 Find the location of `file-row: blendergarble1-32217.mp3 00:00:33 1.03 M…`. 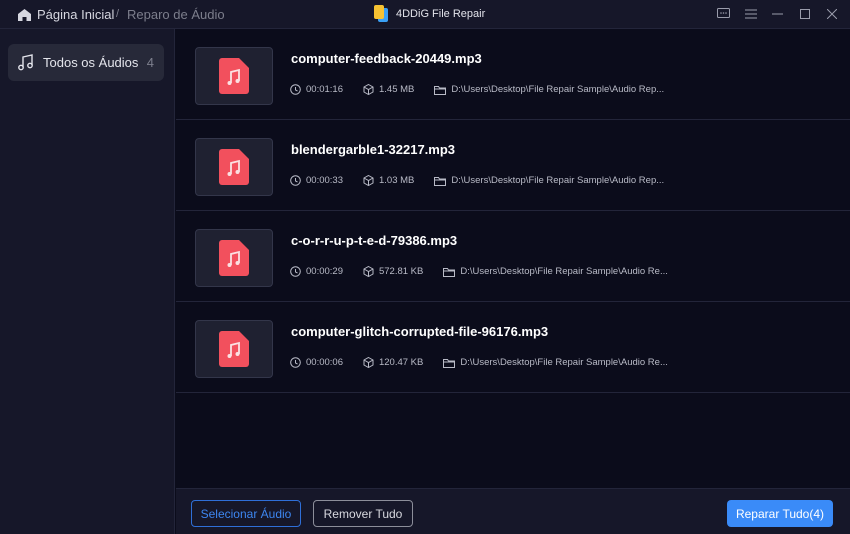

file-row: blendergarble1-32217.mp3 00:00:33 1.03 M… is located at coordinates (513, 165).